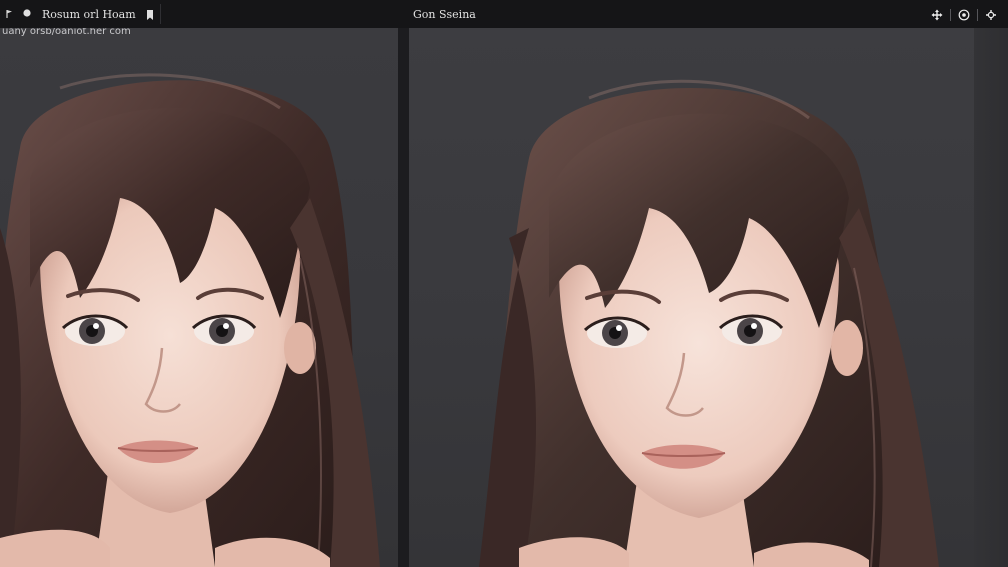 The width and height of the screenshot is (1008, 567). I want to click on toolbar-divider, so click(160, 14).